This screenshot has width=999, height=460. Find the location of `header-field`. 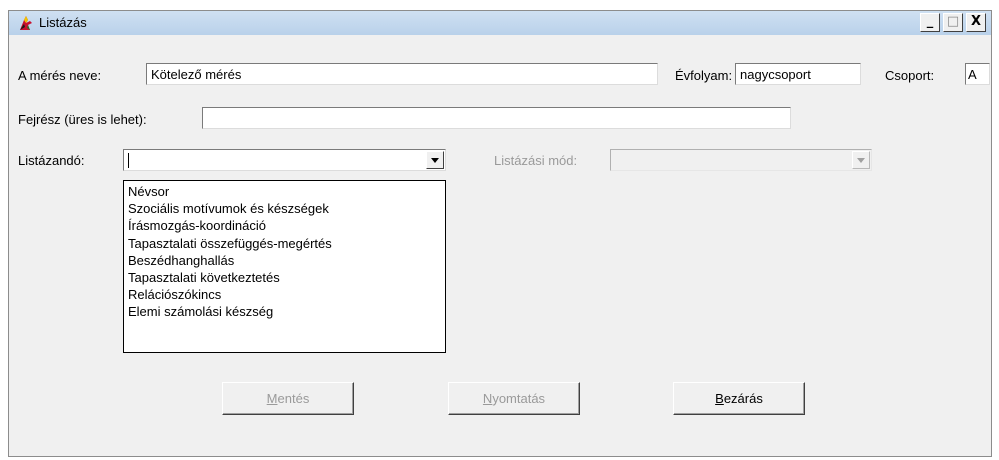

header-field is located at coordinates (496, 118).